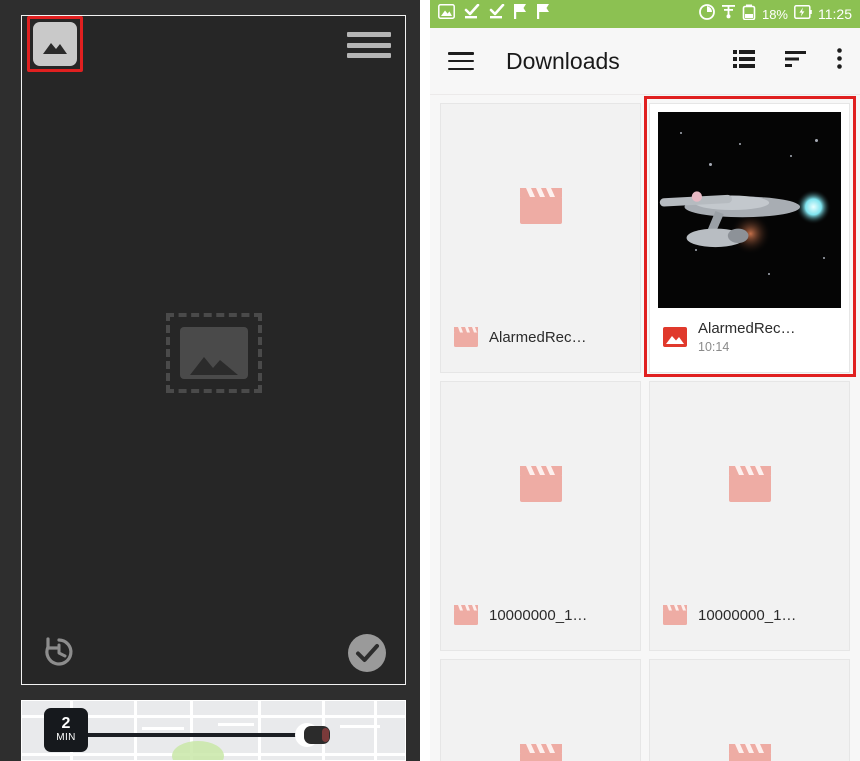 The height and width of the screenshot is (761, 860). I want to click on image-placeholder-icon, so click(213, 353).